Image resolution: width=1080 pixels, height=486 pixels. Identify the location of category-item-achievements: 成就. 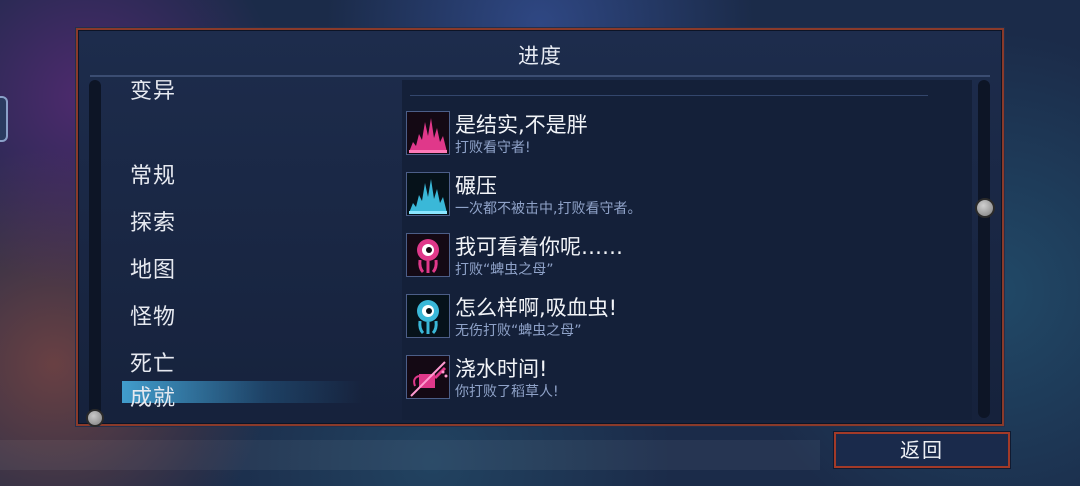
(153, 396).